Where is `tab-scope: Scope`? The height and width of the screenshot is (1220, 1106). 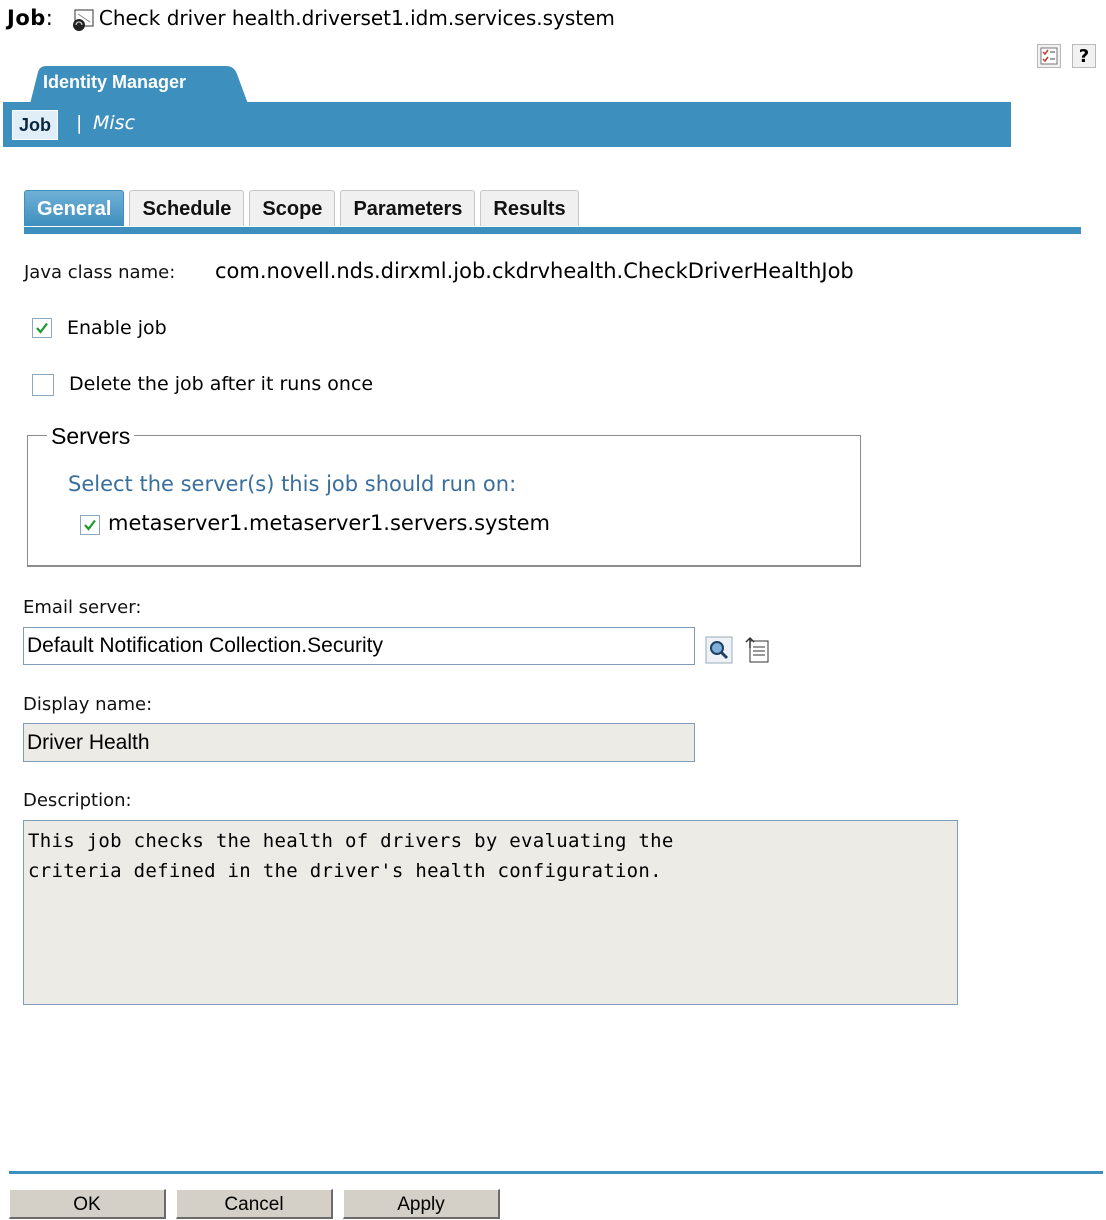 tab-scope: Scope is located at coordinates (292, 208).